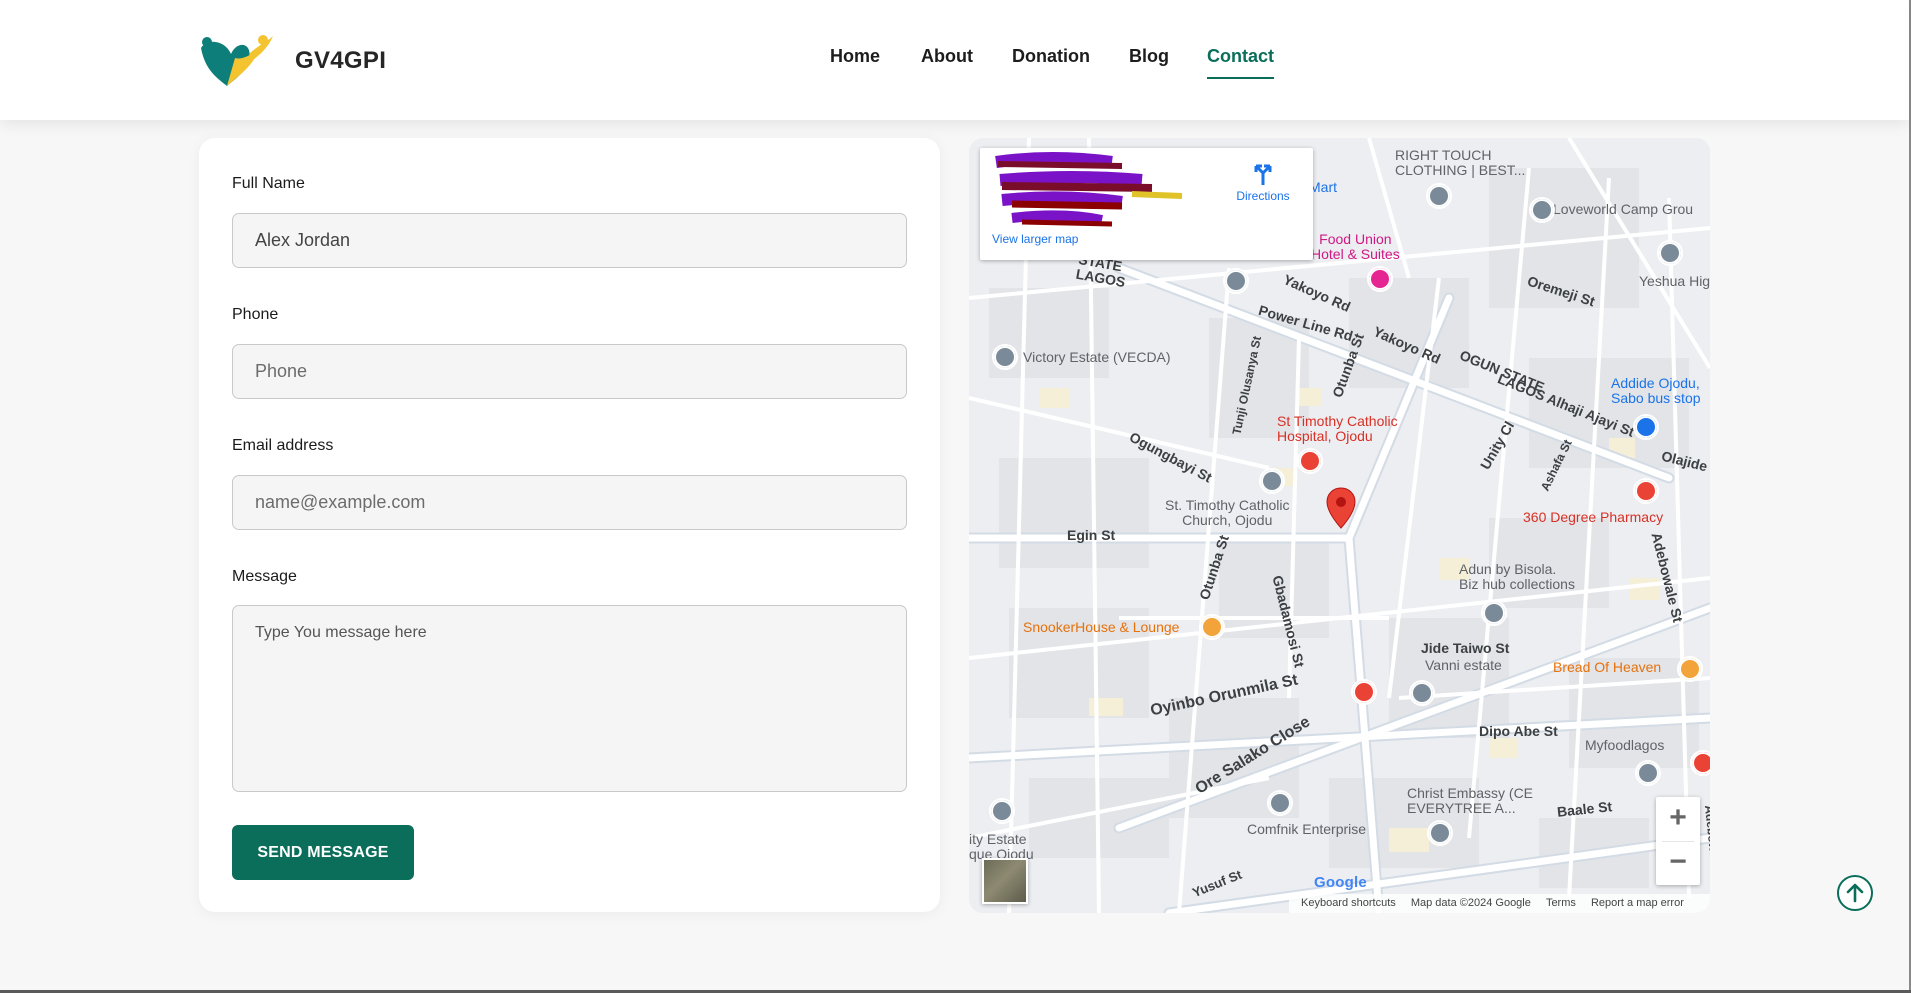 Image resolution: width=1911 pixels, height=993 pixels. Describe the element at coordinates (1240, 62) in the screenshot. I see `nav-contact: Contact` at that location.